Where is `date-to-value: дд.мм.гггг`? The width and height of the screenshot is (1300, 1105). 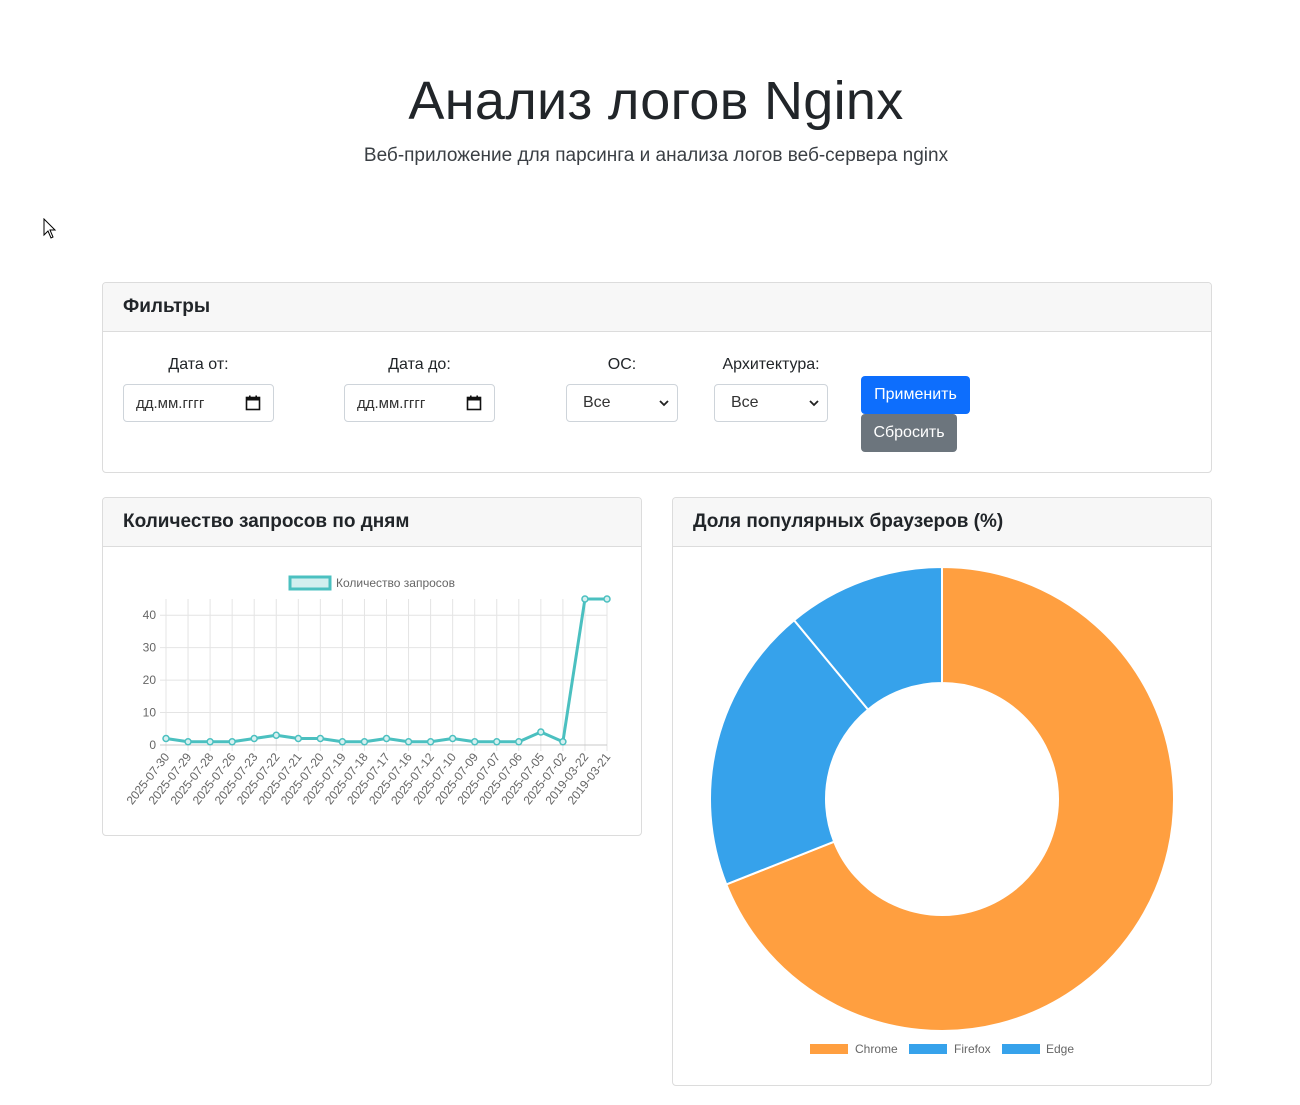 date-to-value: дд.мм.гггг is located at coordinates (391, 403).